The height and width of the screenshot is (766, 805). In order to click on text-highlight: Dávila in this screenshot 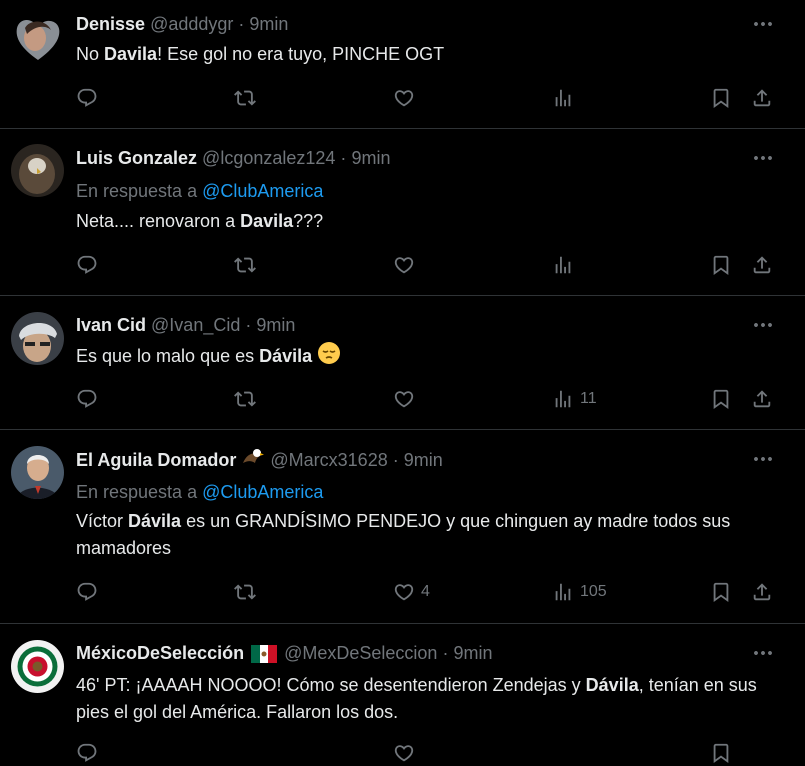, I will do `click(286, 355)`.